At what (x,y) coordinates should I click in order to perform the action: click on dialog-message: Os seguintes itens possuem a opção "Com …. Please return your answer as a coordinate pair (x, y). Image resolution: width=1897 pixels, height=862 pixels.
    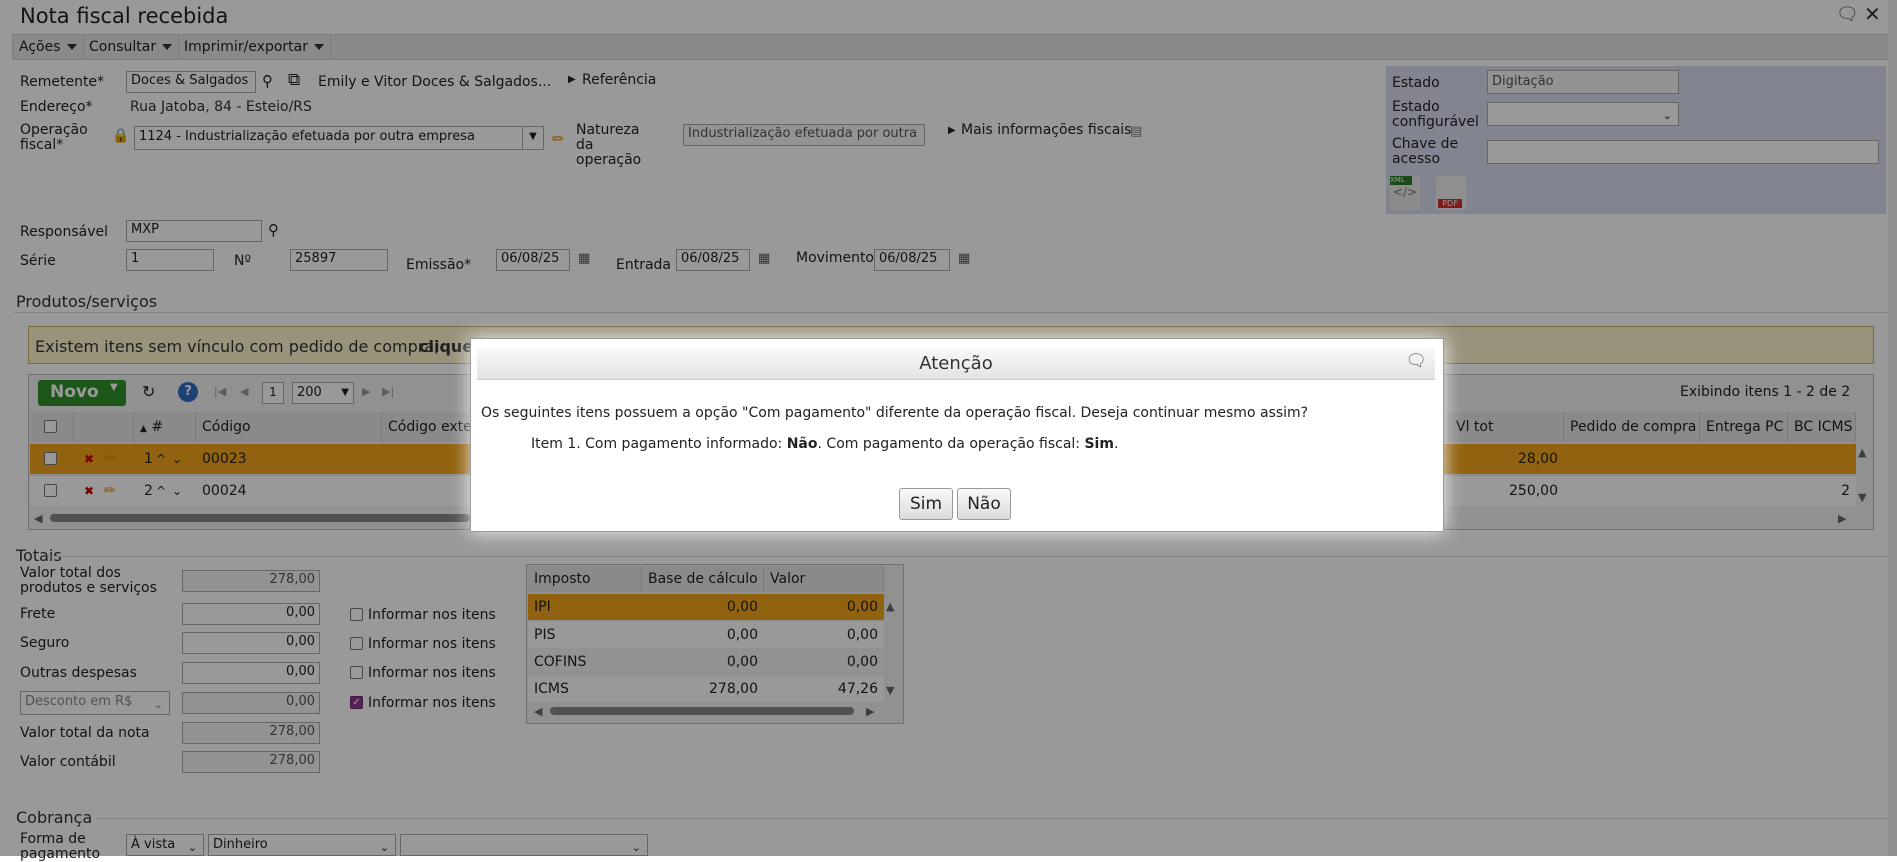
    Looking at the image, I should click on (895, 413).